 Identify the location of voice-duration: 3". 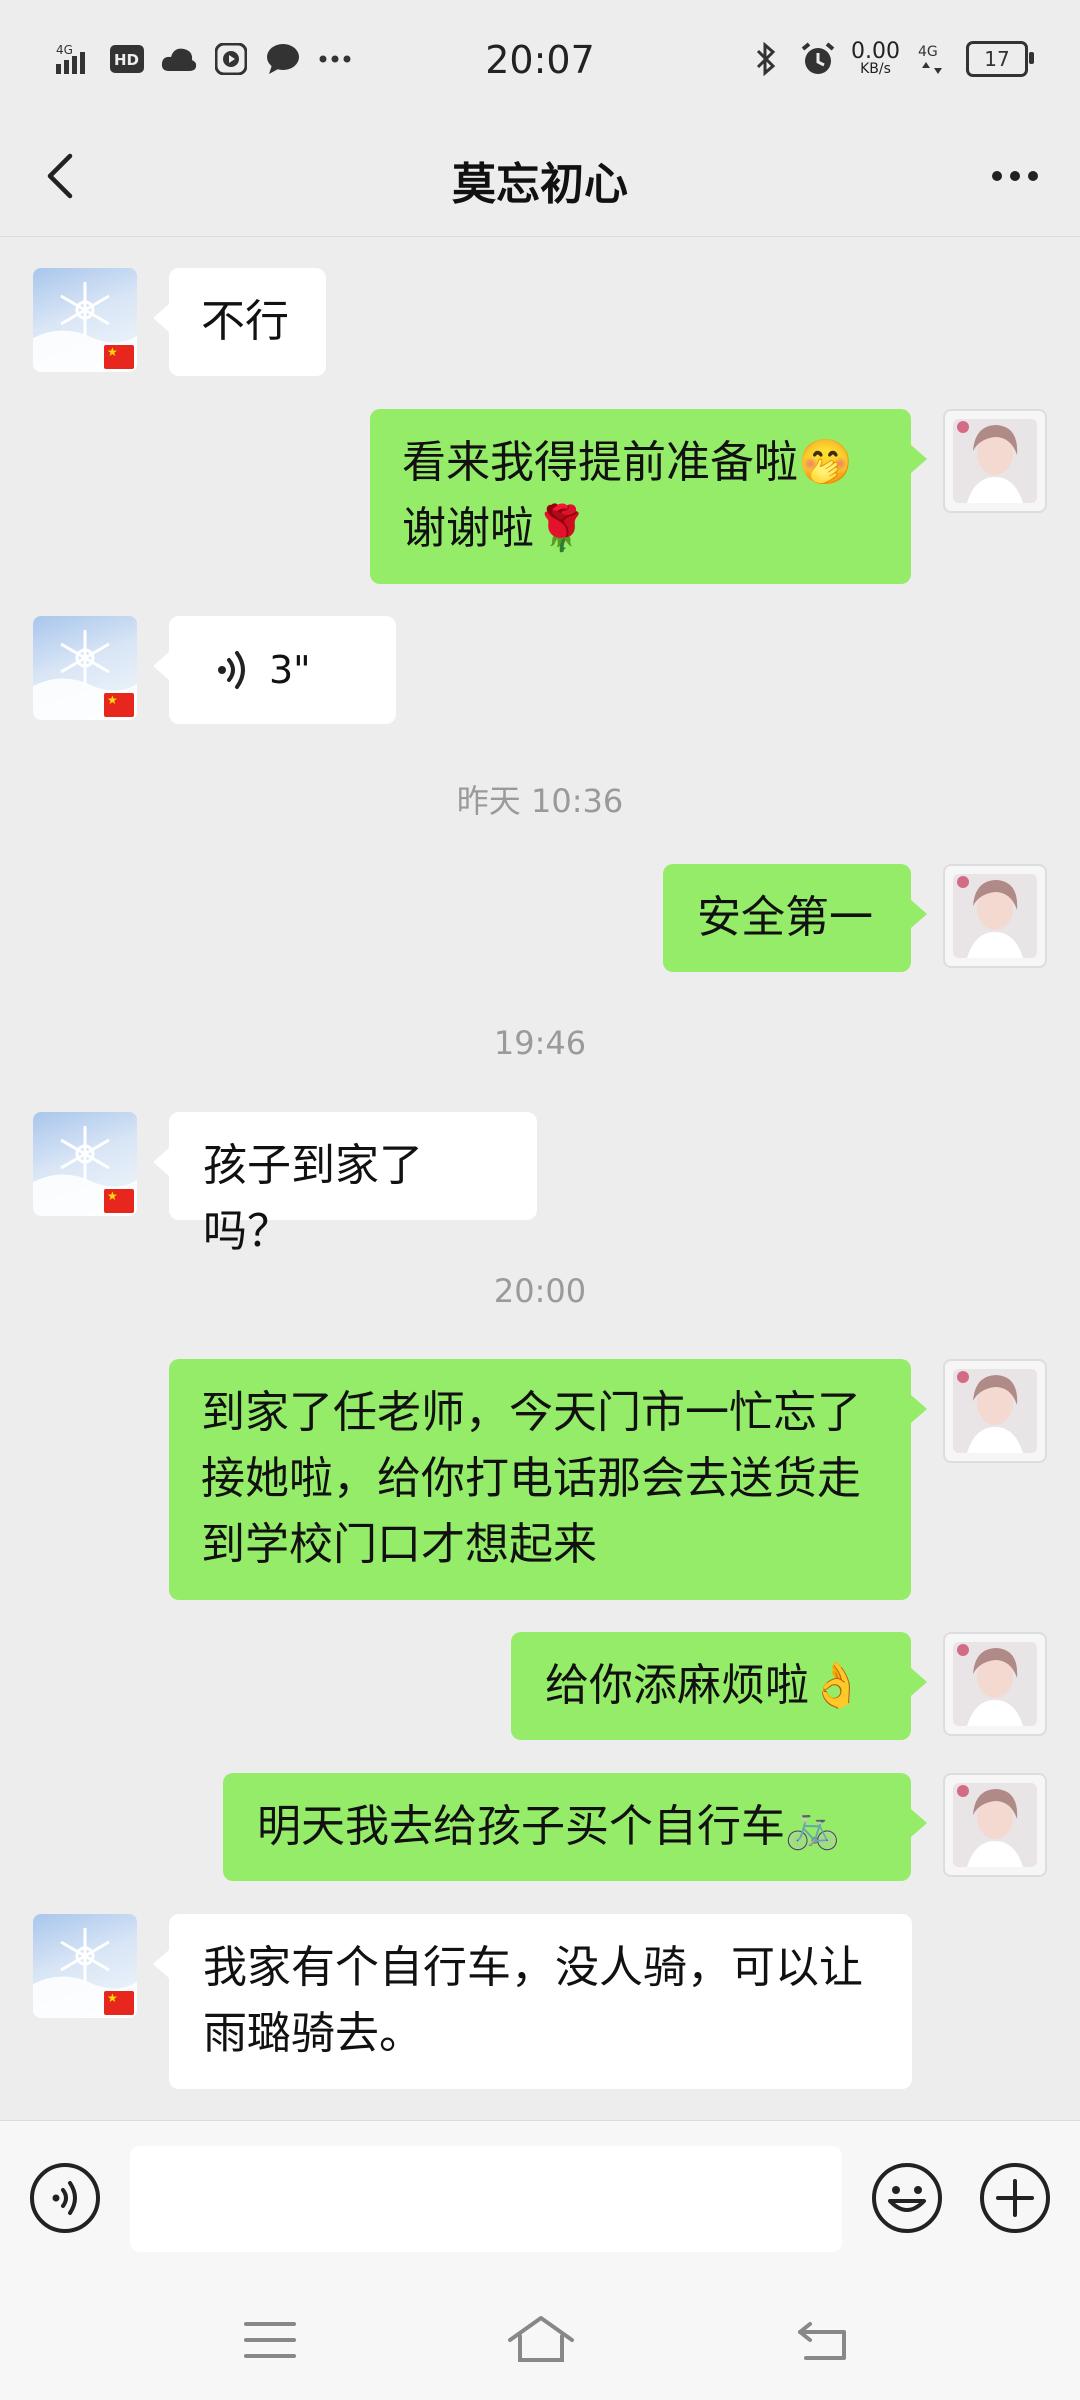
(290, 670).